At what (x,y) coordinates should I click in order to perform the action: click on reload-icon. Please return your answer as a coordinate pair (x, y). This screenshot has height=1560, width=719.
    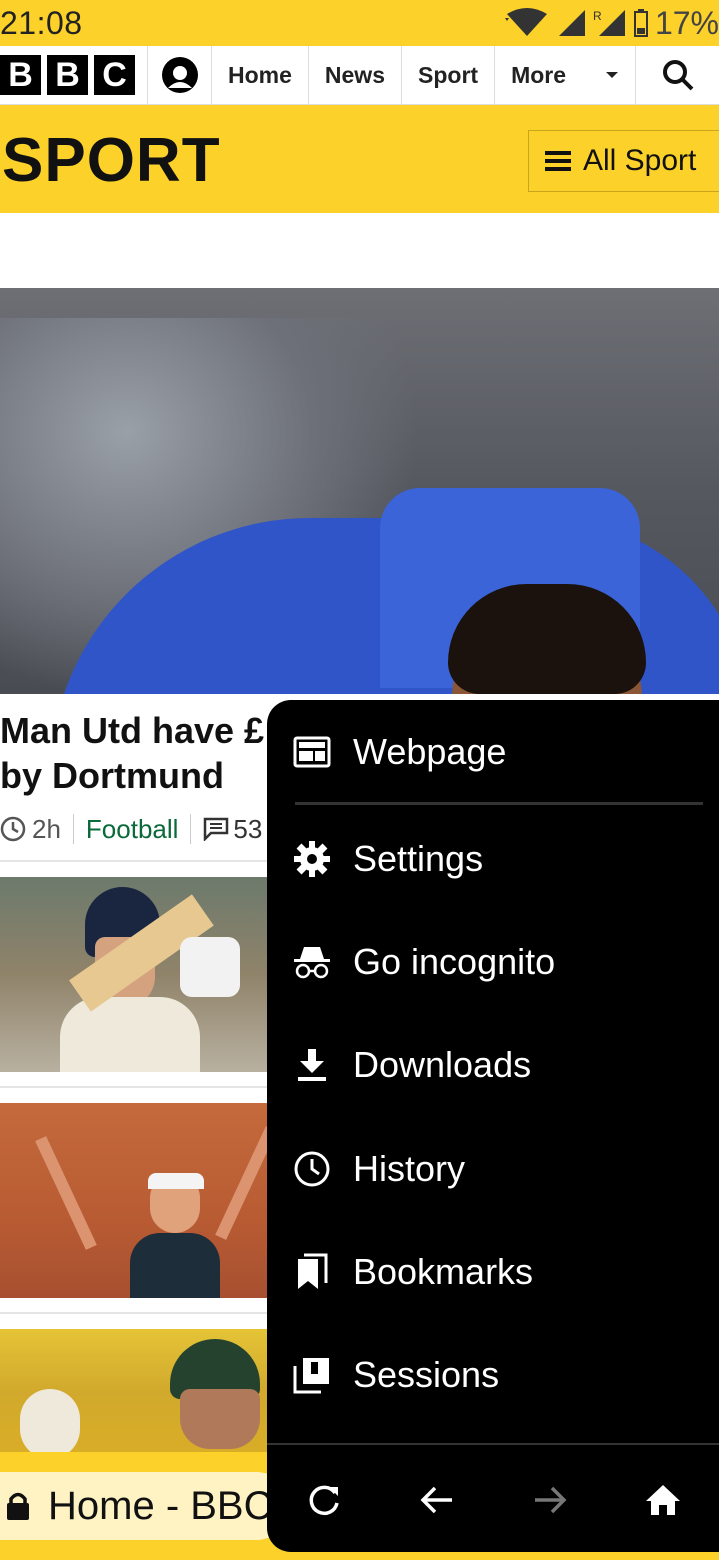
    Looking at the image, I should click on (324, 1500).